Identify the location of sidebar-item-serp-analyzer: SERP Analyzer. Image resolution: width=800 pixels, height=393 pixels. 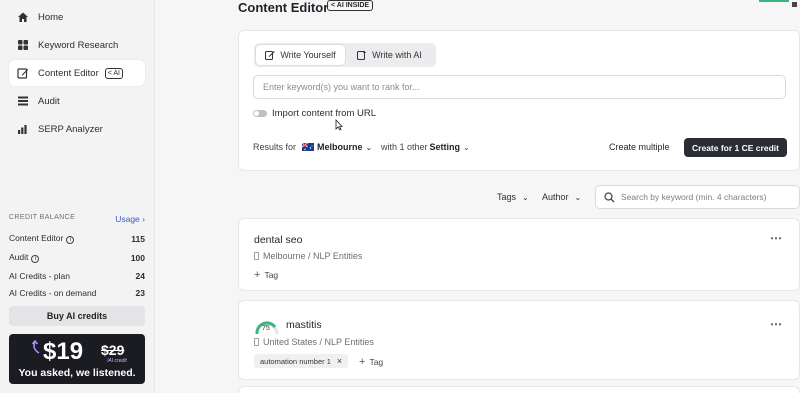
(77, 129).